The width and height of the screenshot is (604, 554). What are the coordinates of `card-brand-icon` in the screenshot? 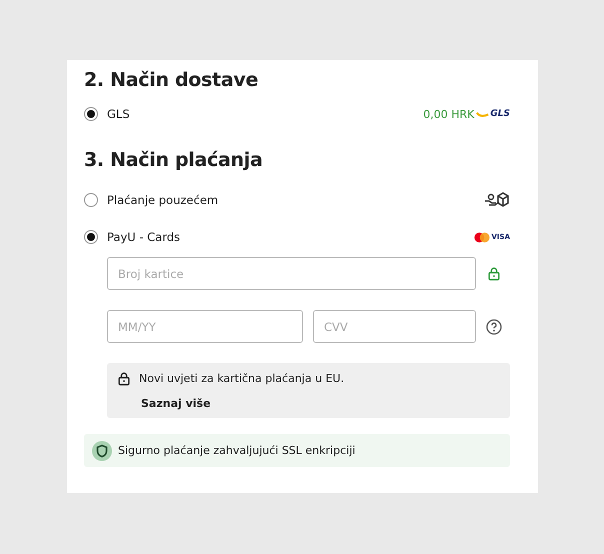 It's located at (482, 237).